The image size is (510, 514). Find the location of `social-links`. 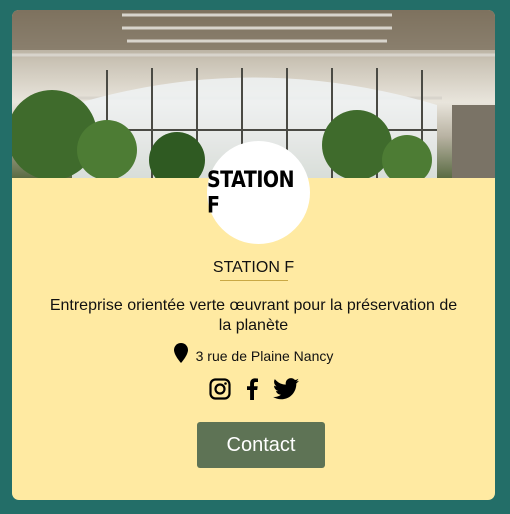

social-links is located at coordinates (253, 389).